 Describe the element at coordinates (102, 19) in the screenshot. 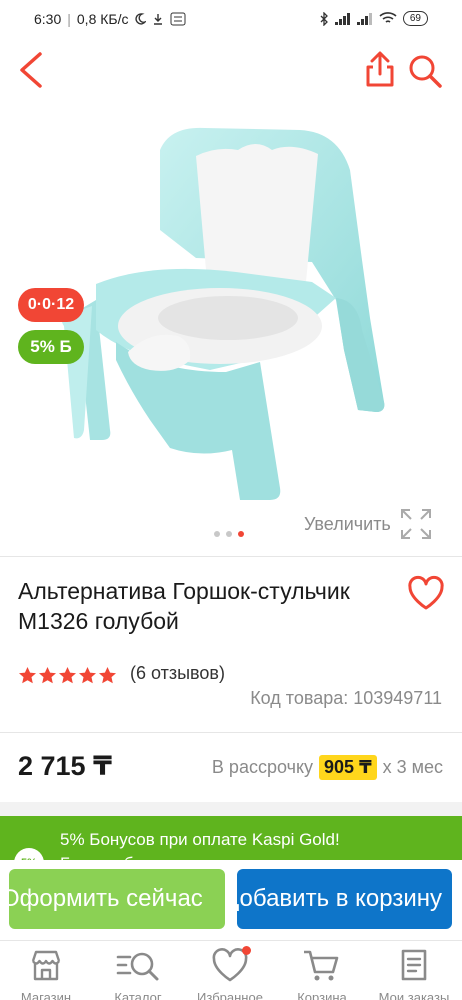

I see `status-network-speed: 0,8 КБ/с` at that location.